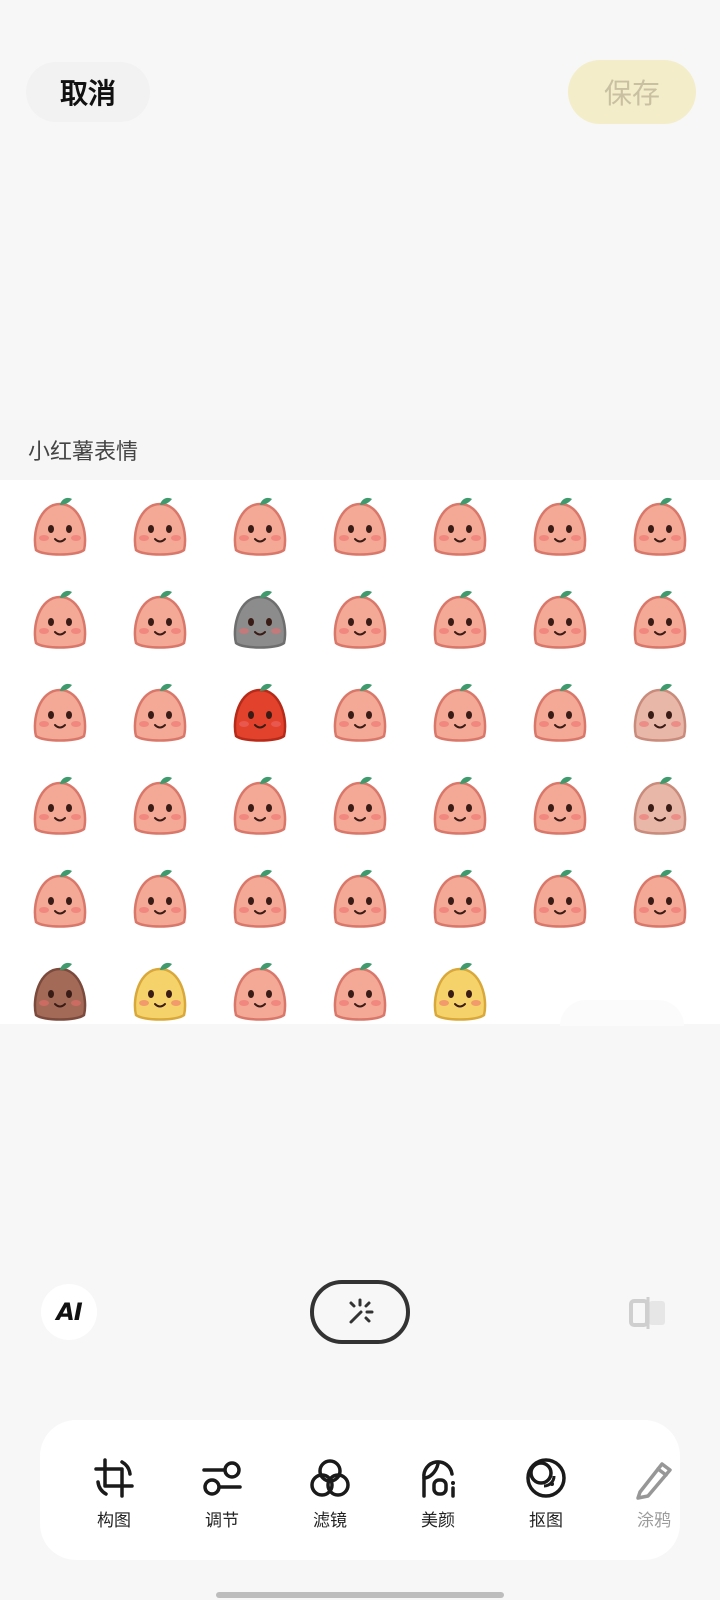  I want to click on sticker-watermelon, so click(560, 898).